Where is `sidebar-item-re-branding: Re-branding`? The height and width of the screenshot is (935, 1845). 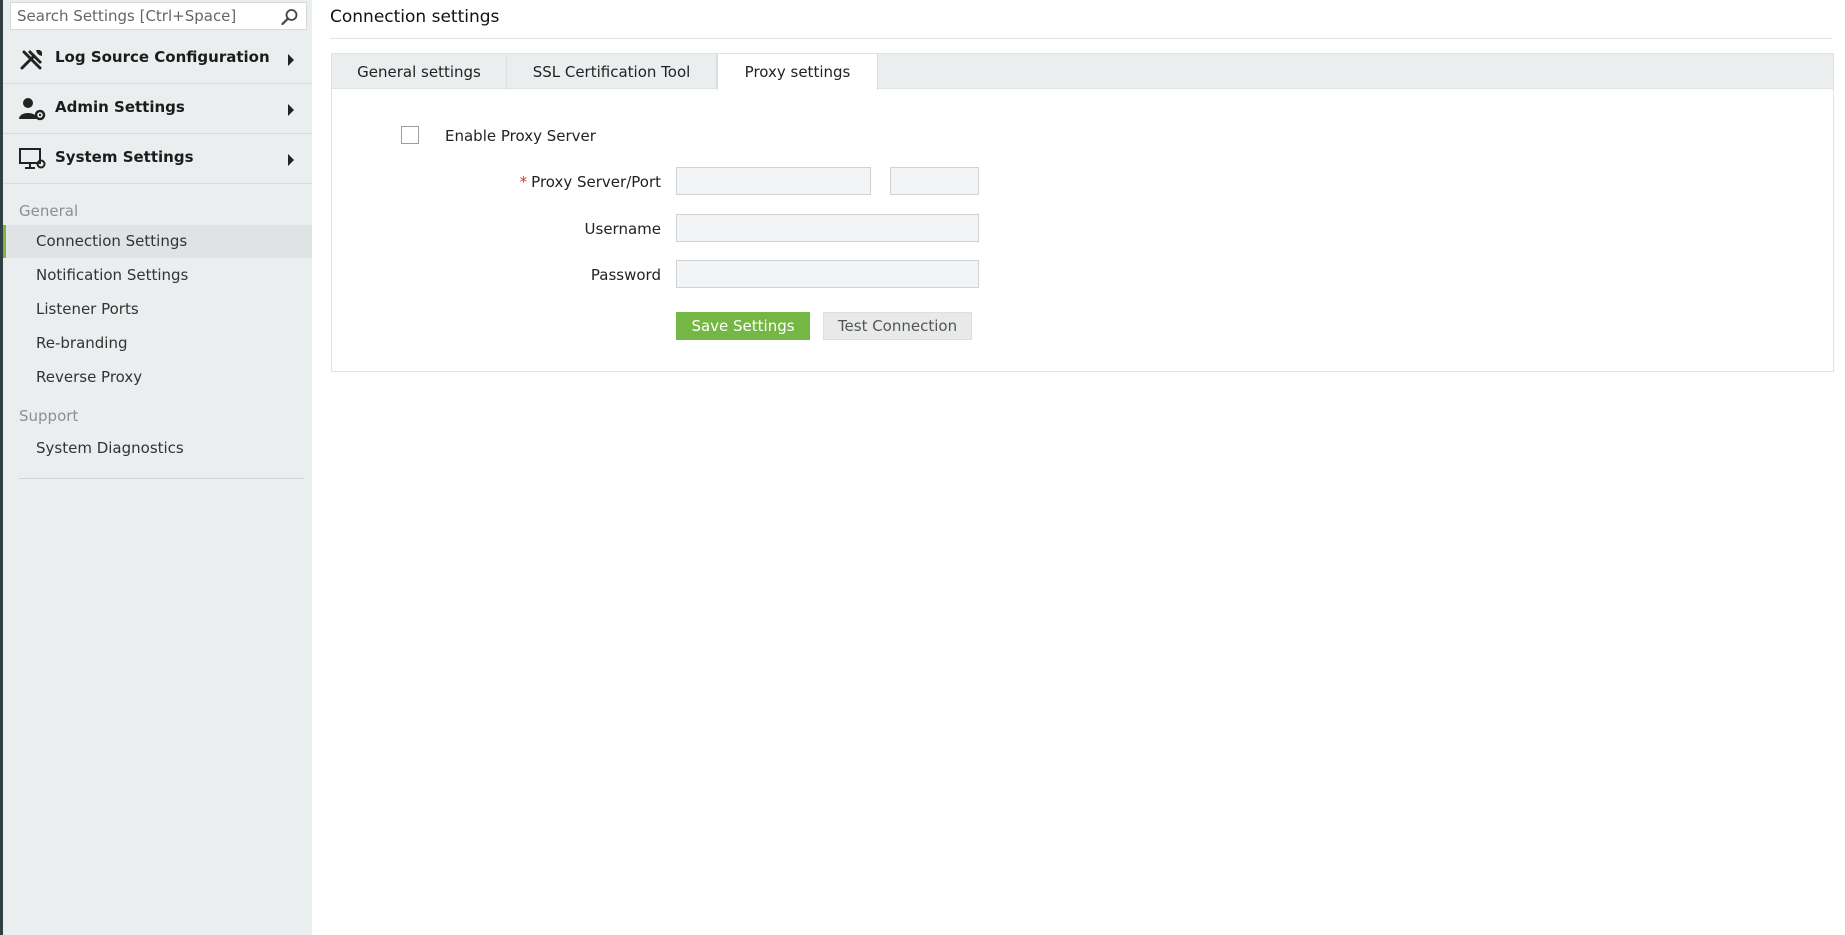 sidebar-item-re-branding: Re-branding is located at coordinates (157, 343).